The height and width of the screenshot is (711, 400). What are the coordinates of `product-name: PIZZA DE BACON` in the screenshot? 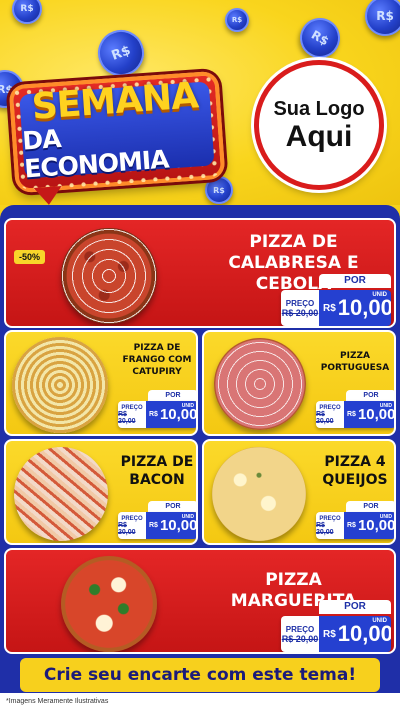 It's located at (157, 471).